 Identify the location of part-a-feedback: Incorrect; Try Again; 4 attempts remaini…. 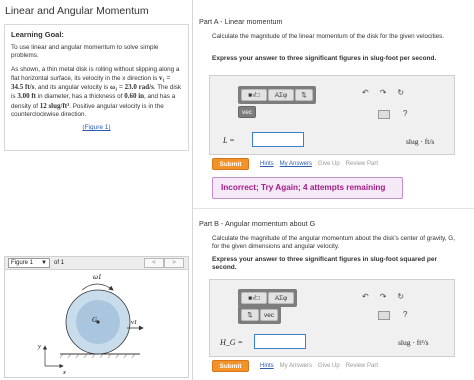
(307, 188).